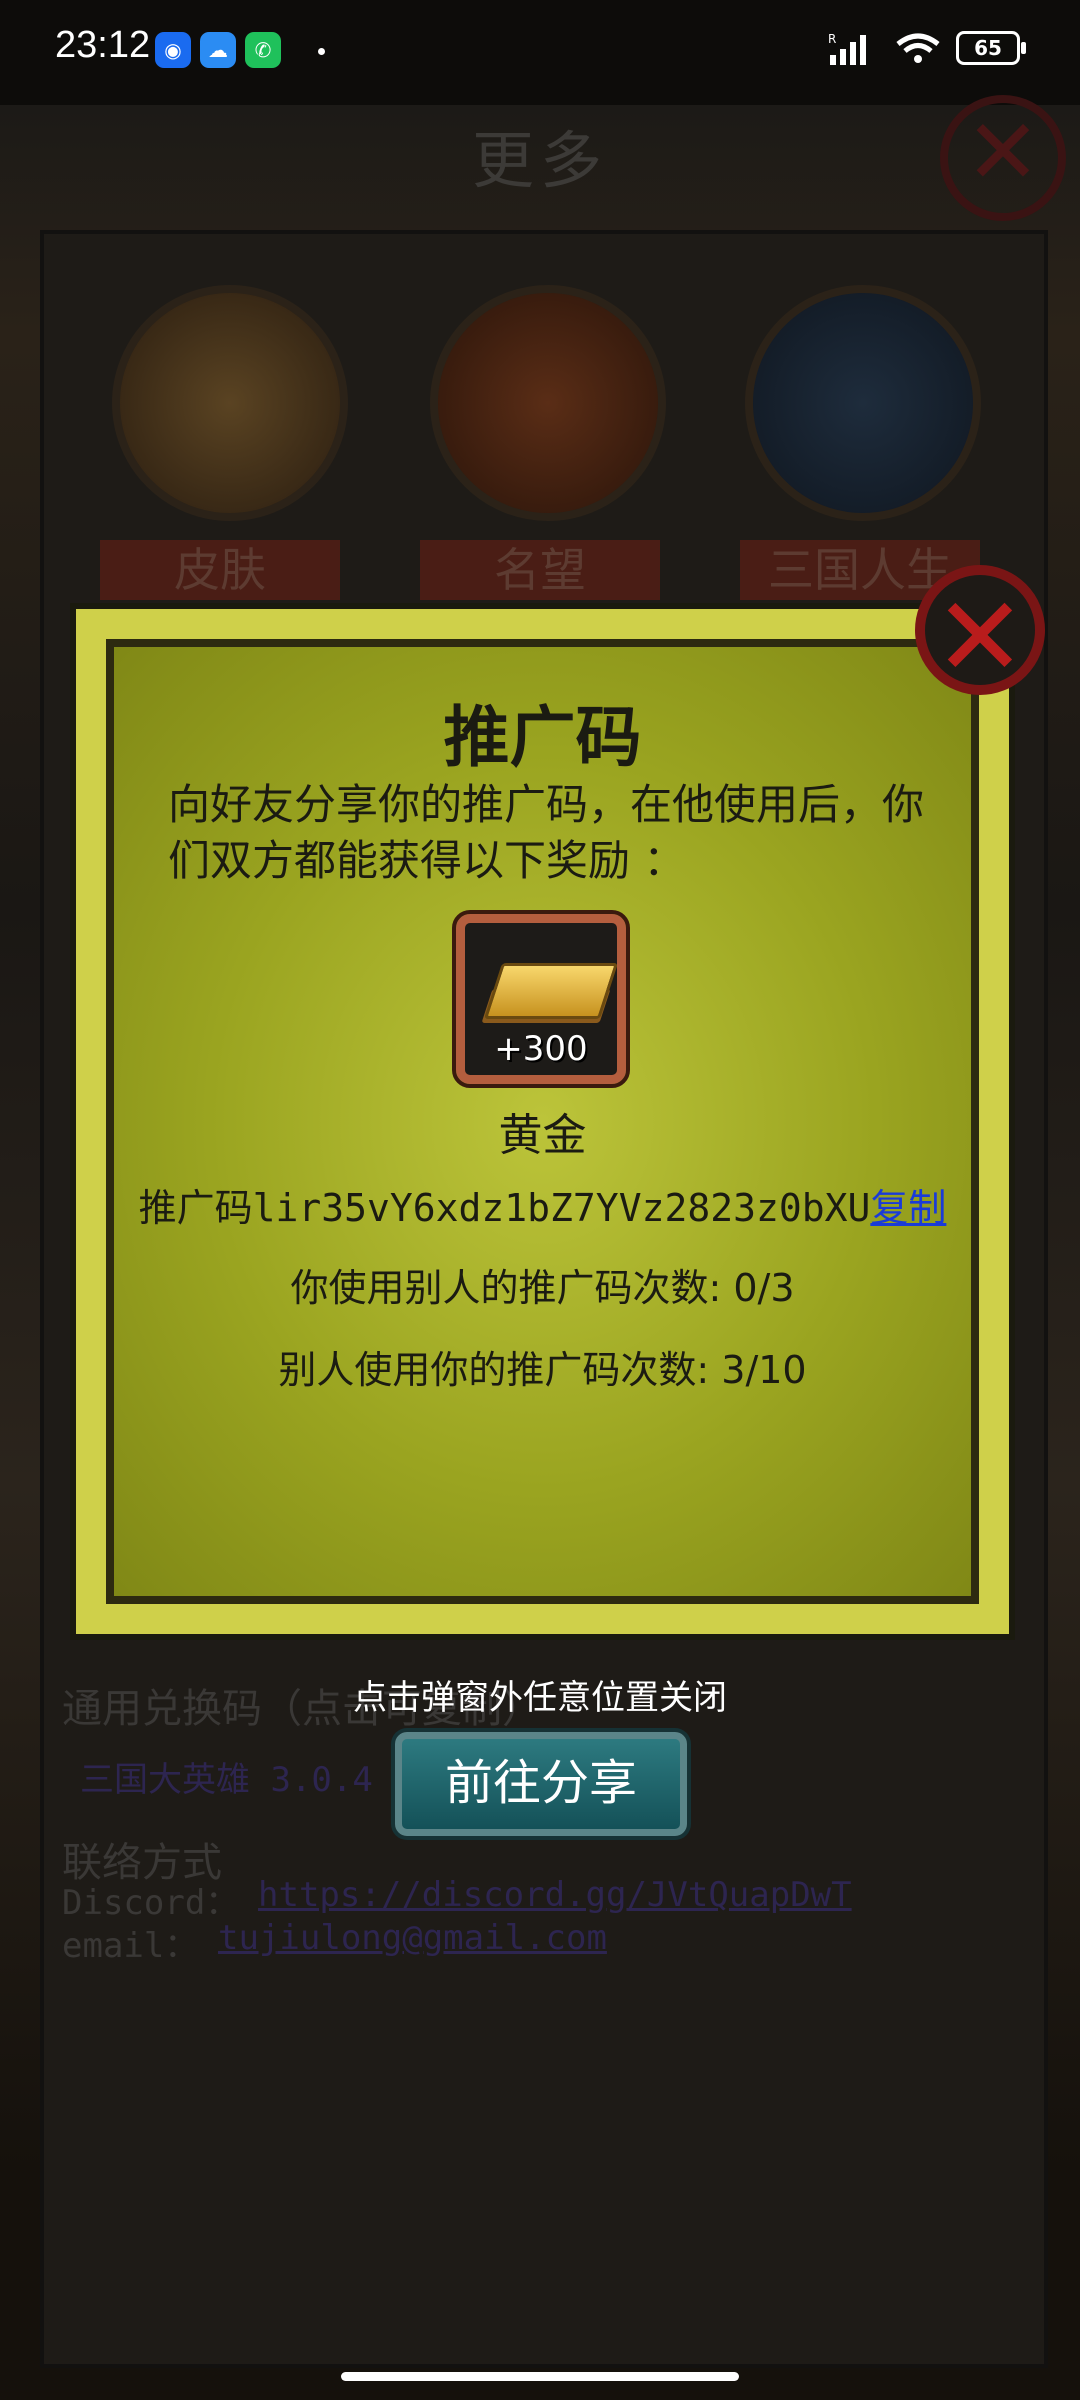  Describe the element at coordinates (832, 39) in the screenshot. I see `svg-text: R` at that location.